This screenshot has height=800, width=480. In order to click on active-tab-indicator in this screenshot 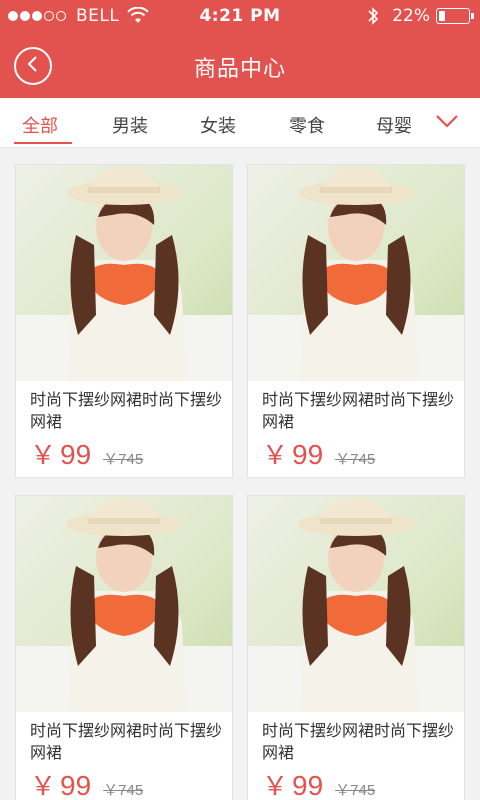, I will do `click(43, 143)`.